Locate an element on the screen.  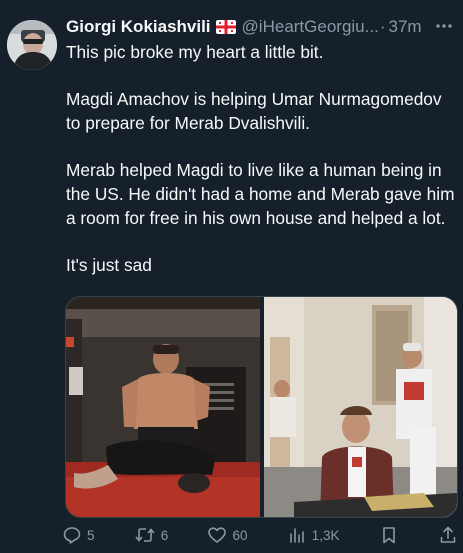
tweet-paragraph: It's just sad is located at coordinates (109, 265).